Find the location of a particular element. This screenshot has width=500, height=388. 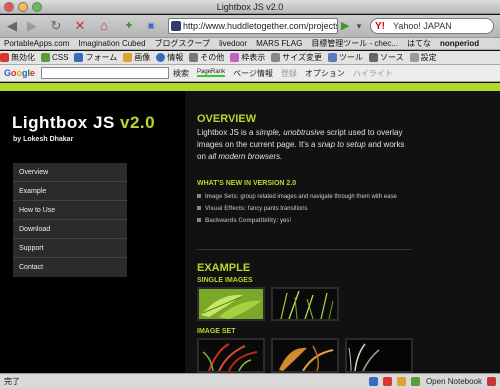

devbar-settings: 設定 is located at coordinates (423, 57).